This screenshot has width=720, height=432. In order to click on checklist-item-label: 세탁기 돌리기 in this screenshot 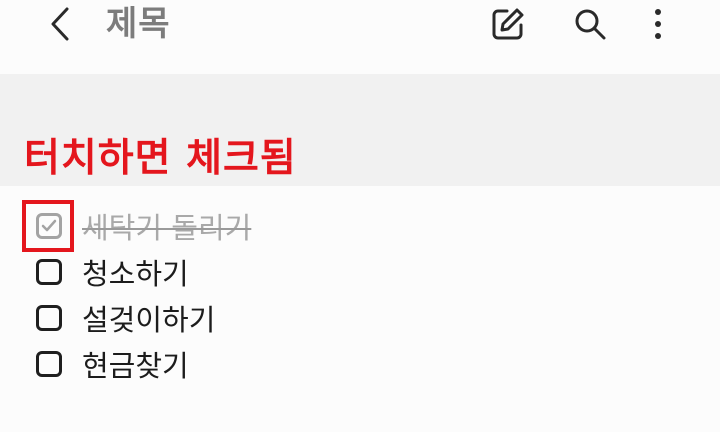, I will do `click(167, 228)`.